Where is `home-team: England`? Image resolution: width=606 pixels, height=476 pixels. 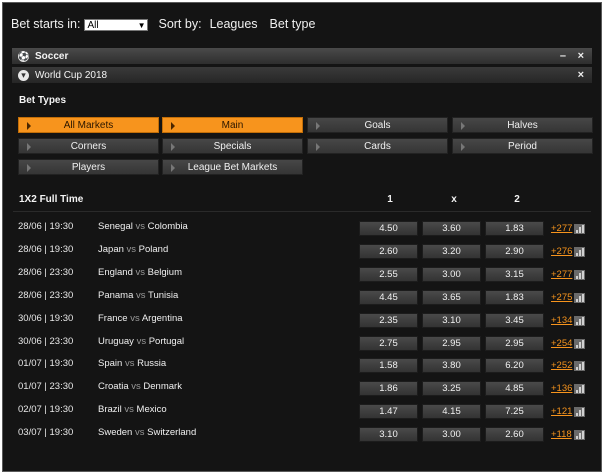
home-team: England is located at coordinates (115, 272).